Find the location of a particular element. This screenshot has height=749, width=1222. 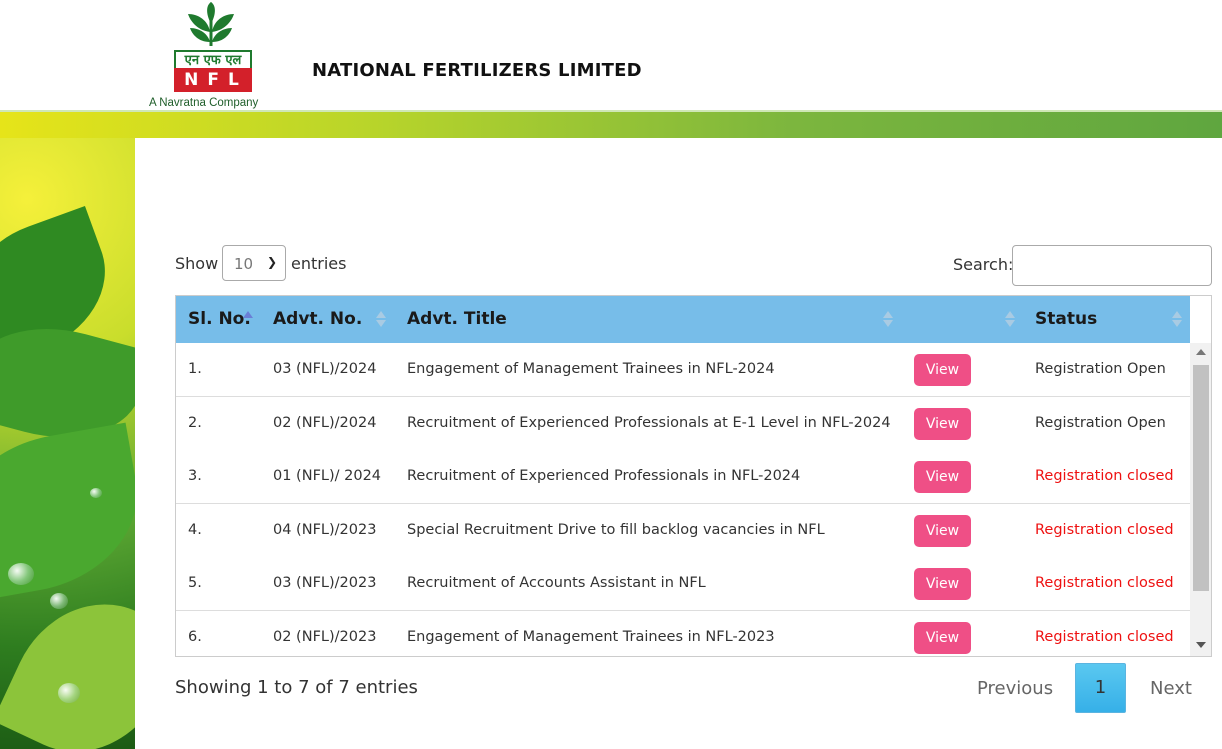

nfl-logo: एन एफ एल NFL A Navratna Company is located at coordinates (212, 56).